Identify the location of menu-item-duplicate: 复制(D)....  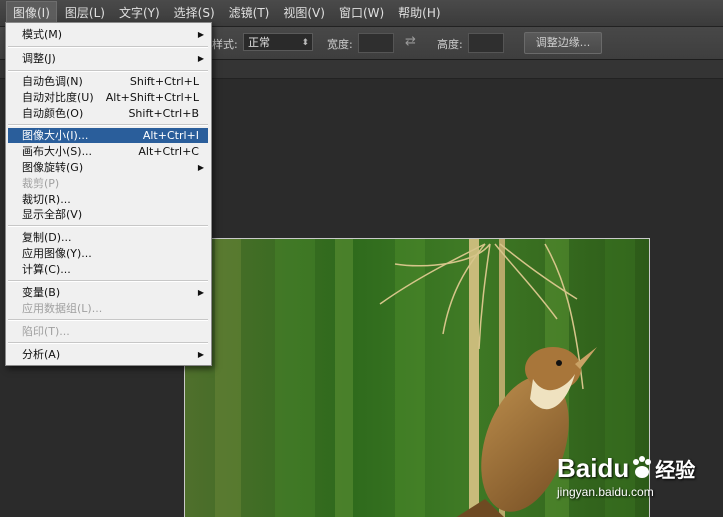
(108, 237).